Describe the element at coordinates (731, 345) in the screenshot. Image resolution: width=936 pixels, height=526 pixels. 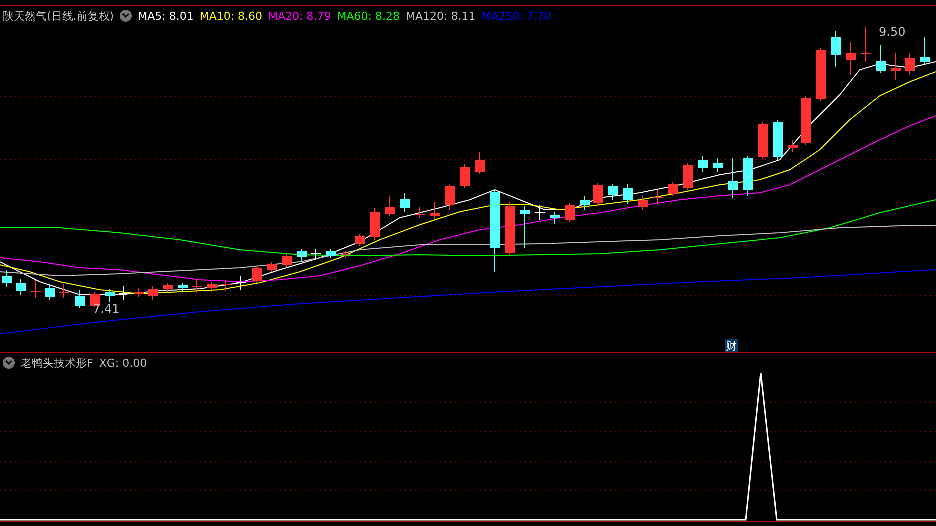
I see `badge: 财` at that location.